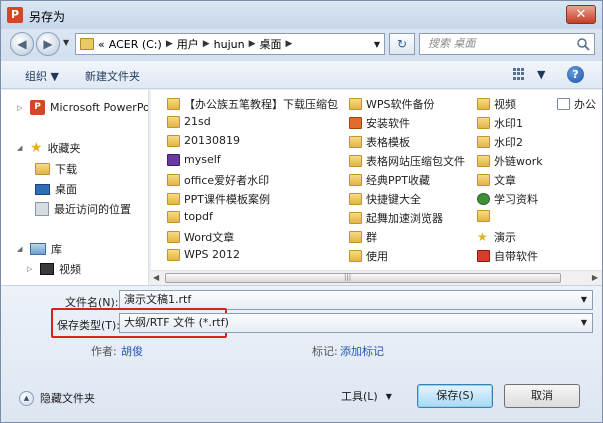  I want to click on cancel-button: 取消, so click(542, 396).